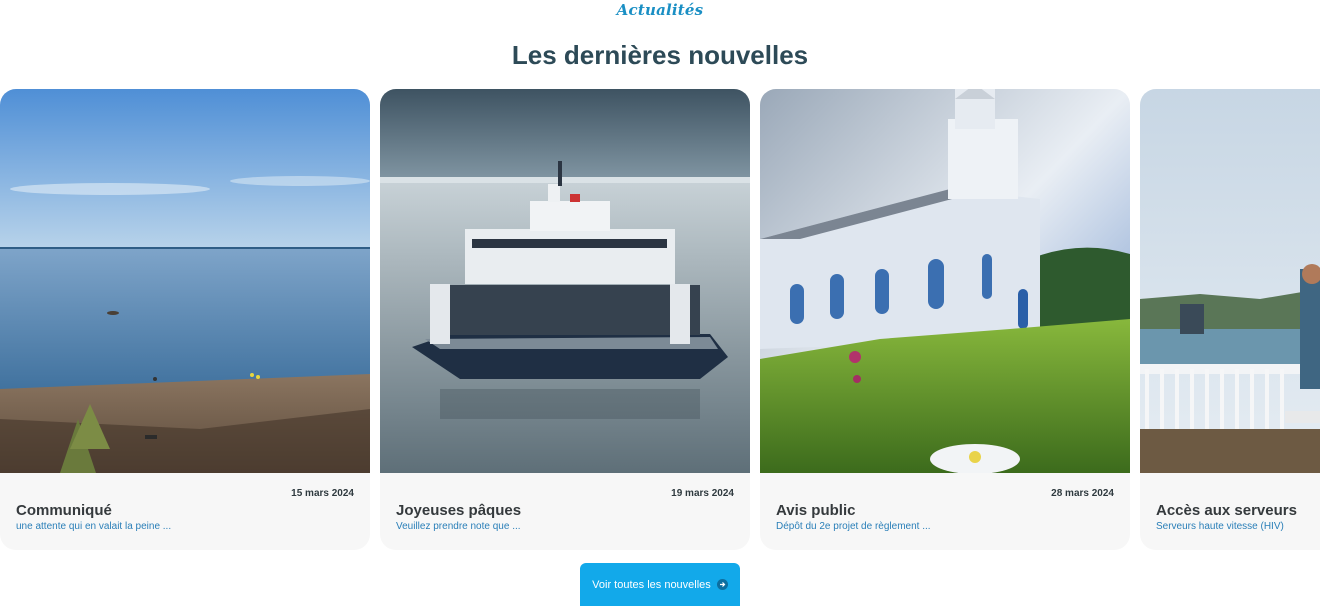 This screenshot has height=606, width=1320. I want to click on news-date: 28 mars 2024, so click(1082, 493).